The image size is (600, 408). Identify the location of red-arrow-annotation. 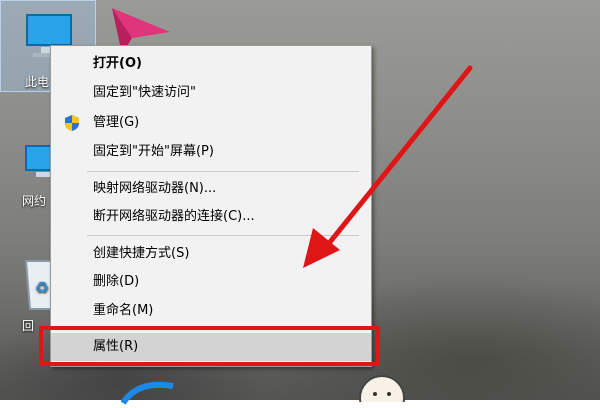
(388, 166).